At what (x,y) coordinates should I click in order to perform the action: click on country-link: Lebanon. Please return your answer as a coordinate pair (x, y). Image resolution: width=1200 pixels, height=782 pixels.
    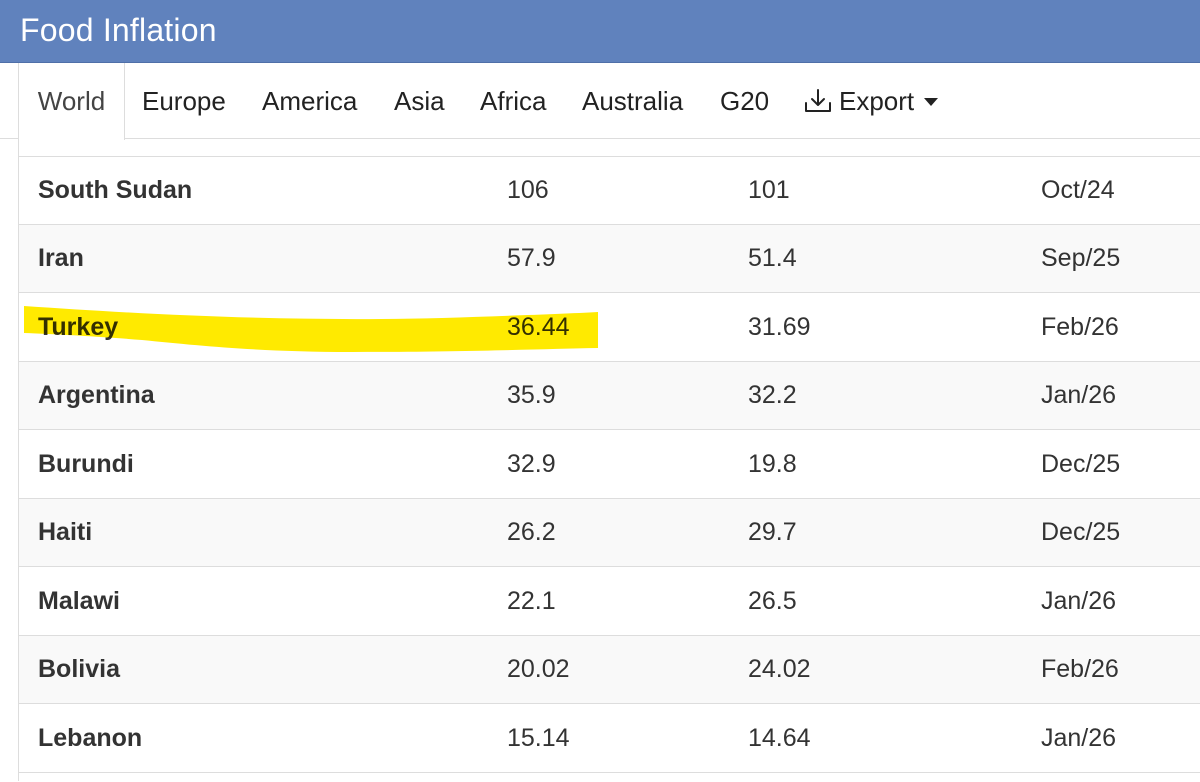
    Looking at the image, I should click on (90, 739).